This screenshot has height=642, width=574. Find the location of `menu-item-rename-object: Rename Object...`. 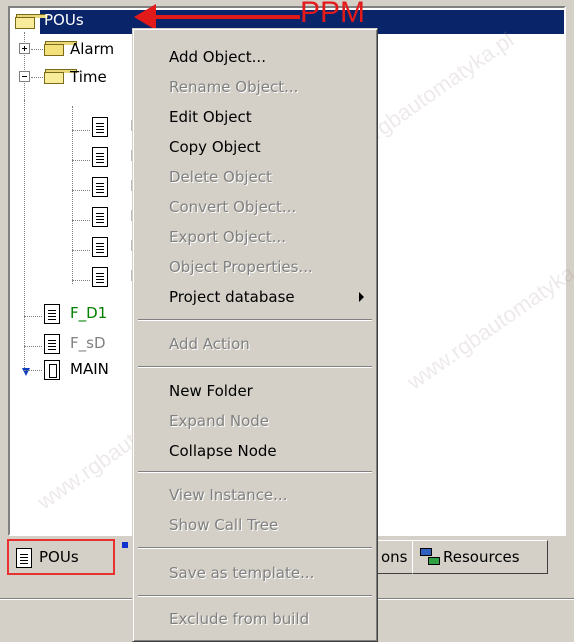

menu-item-rename-object: Rename Object... is located at coordinates (255, 87).